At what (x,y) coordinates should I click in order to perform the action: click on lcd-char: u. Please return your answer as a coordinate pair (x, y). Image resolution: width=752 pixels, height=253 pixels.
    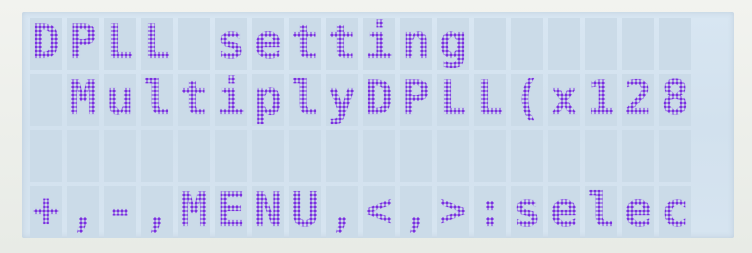
    Looking at the image, I should click on (120, 98).